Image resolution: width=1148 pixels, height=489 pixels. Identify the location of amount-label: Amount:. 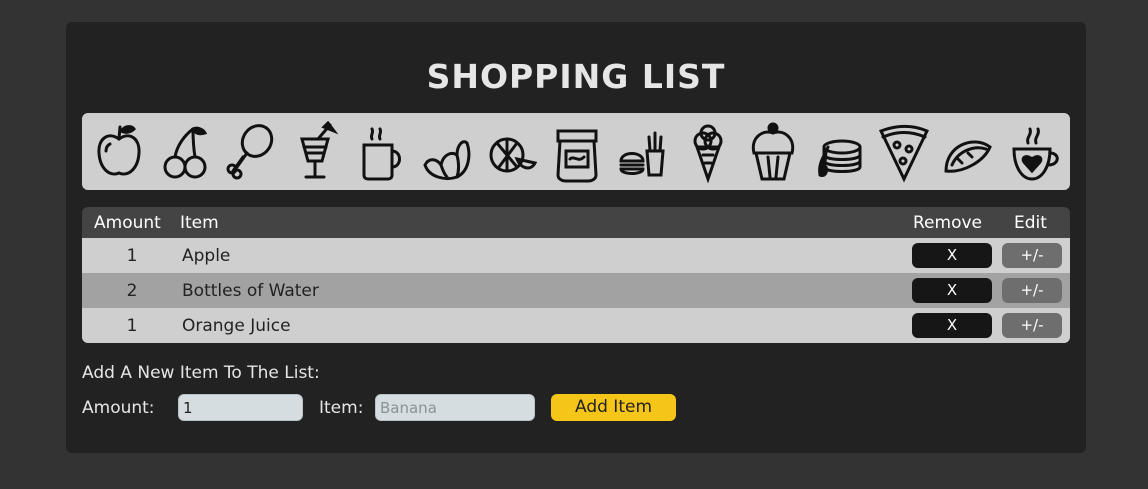
(118, 408).